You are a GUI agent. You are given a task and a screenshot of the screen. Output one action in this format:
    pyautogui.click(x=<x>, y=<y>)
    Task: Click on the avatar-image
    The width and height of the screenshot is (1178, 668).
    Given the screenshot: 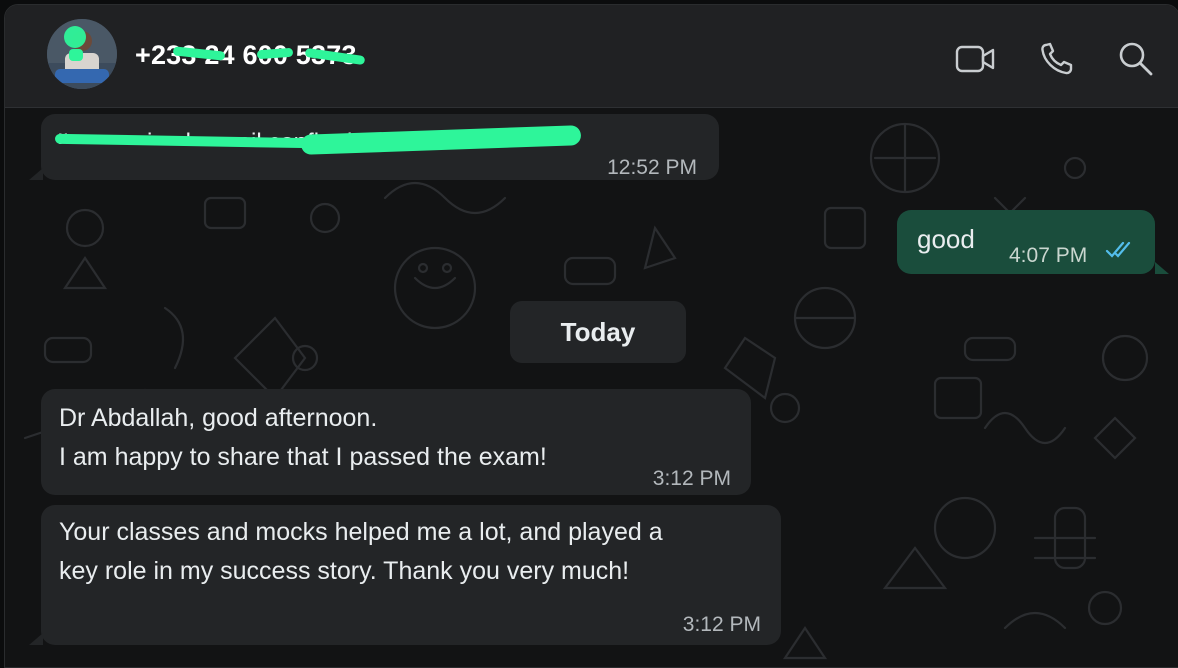 What is the action you would take?
    pyautogui.click(x=82, y=54)
    